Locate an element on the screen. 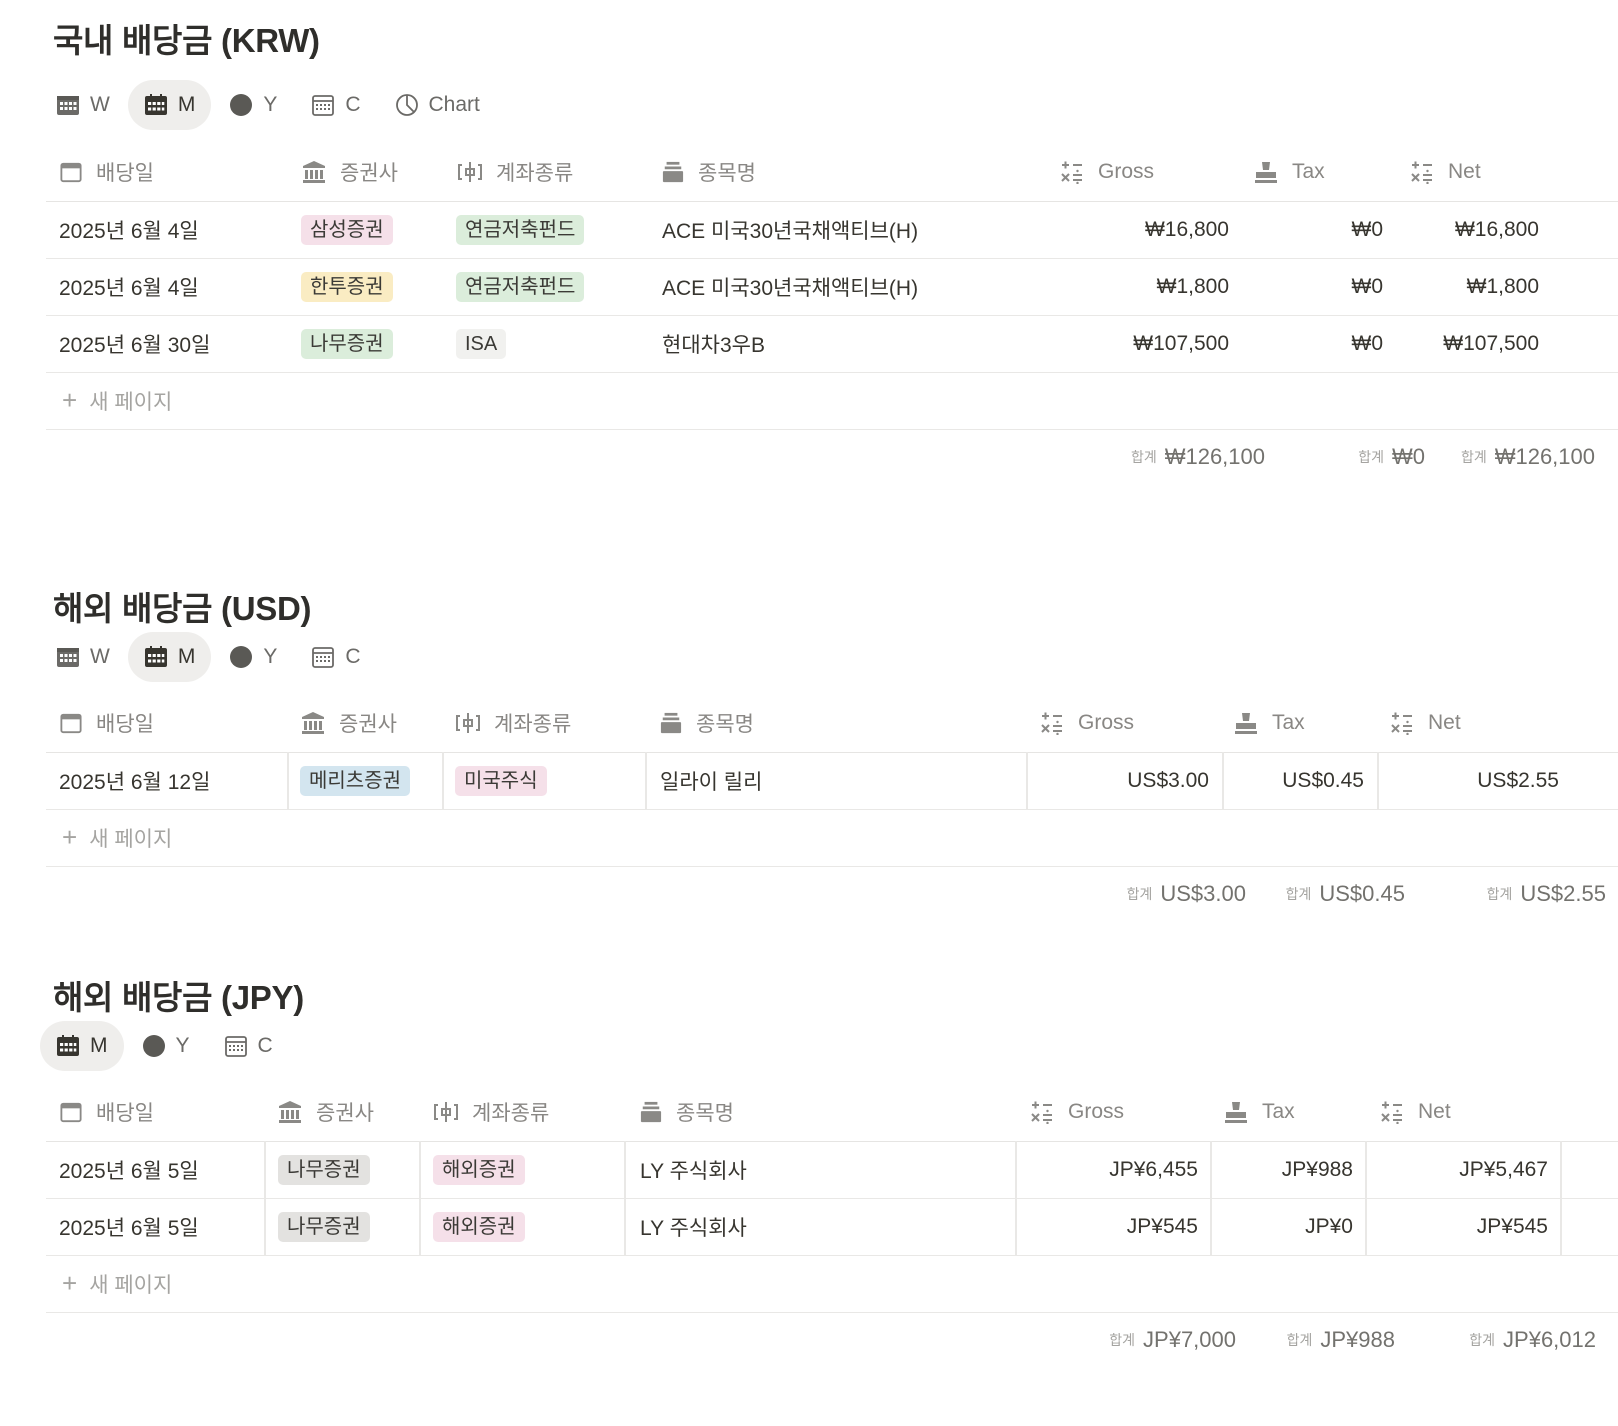  section-title-usd: 해외 배당금 (USD) is located at coordinates (182, 608).